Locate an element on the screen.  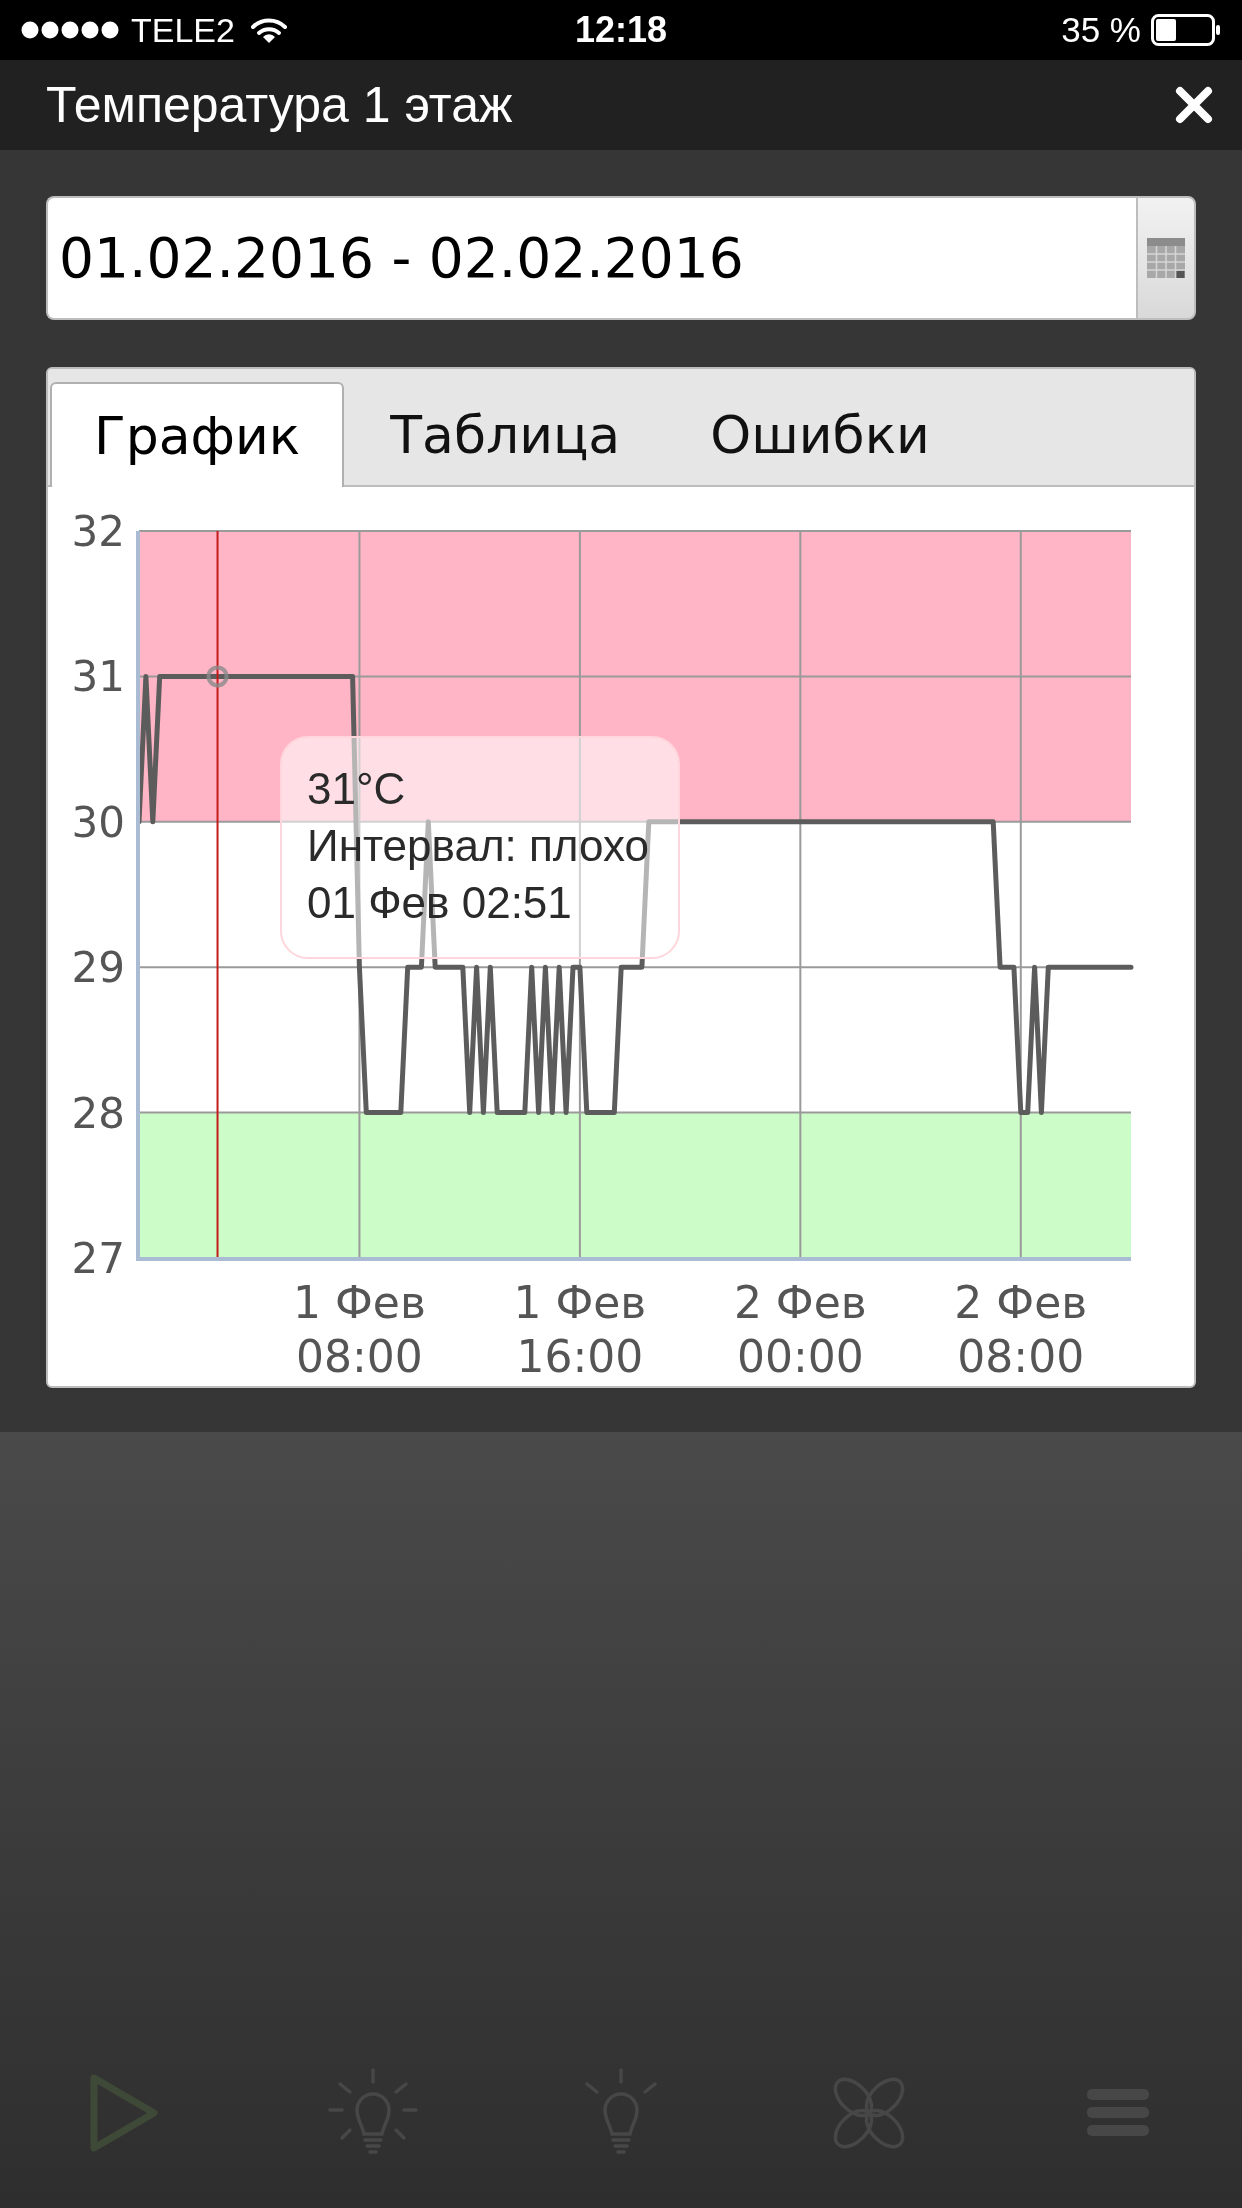
clock-time: 12:18 is located at coordinates (621, 30).